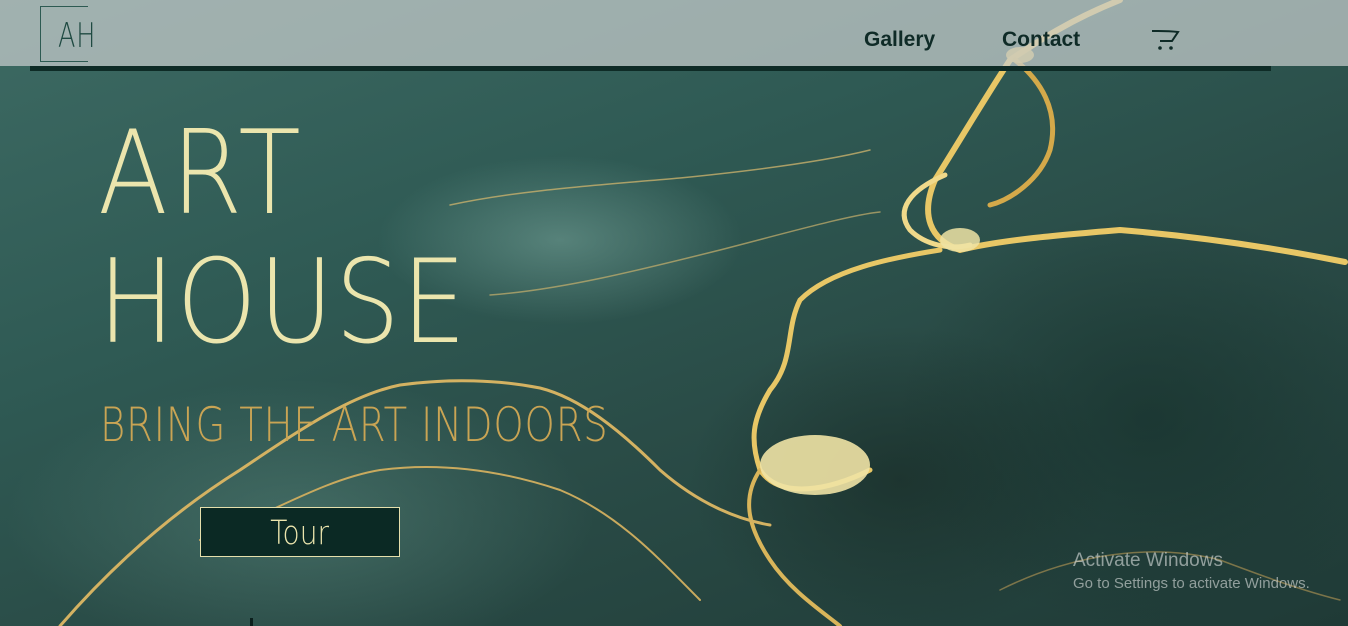  Describe the element at coordinates (283, 302) in the screenshot. I see `hero-title-line2: HOUSE` at that location.